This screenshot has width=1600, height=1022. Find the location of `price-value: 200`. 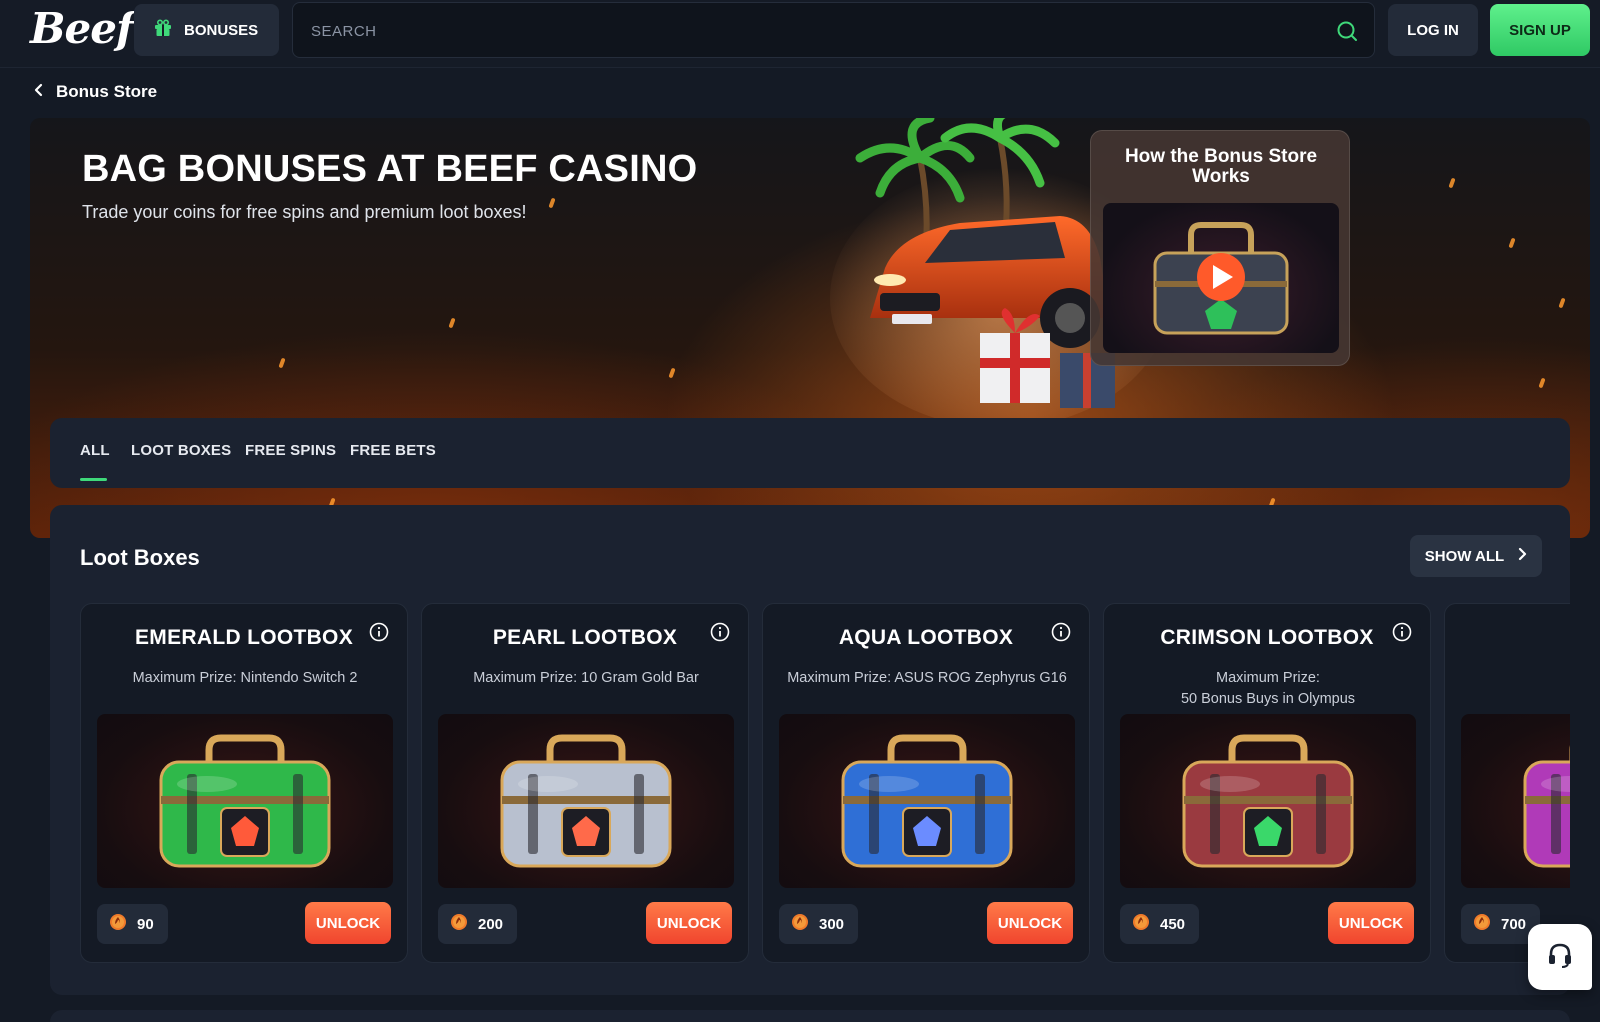

price-value: 200 is located at coordinates (491, 924).